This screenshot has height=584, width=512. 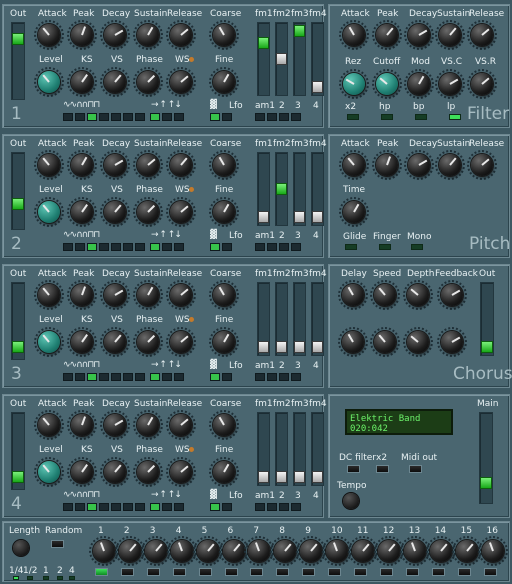 What do you see at coordinates (353, 117) in the screenshot?
I see `filter-x2-toggle` at bounding box center [353, 117].